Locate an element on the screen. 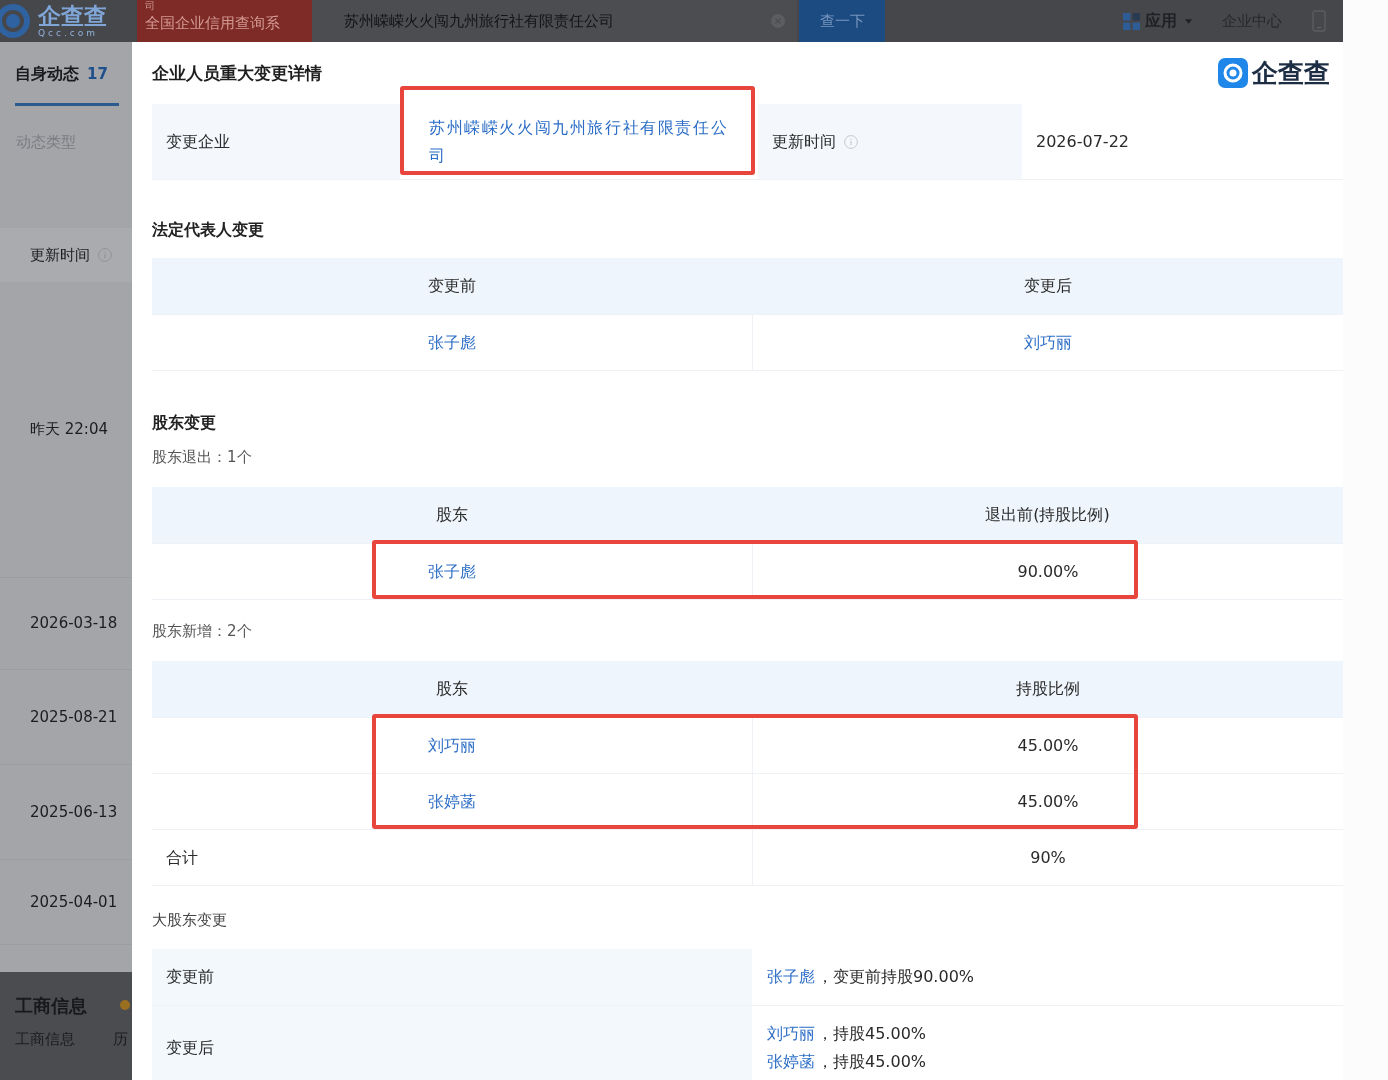  logo-icon is located at coordinates (1233, 73).